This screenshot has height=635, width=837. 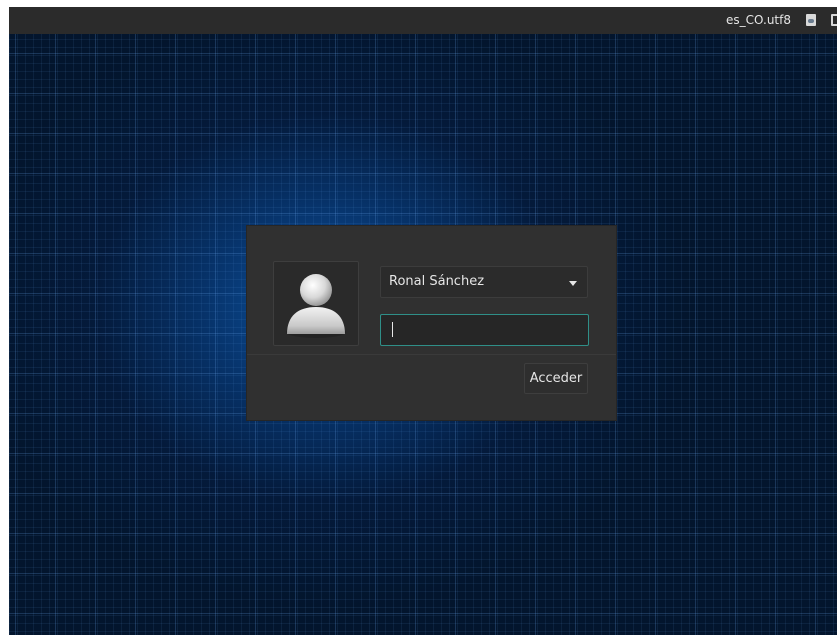 What do you see at coordinates (392, 329) in the screenshot?
I see `text-cursor` at bounding box center [392, 329].